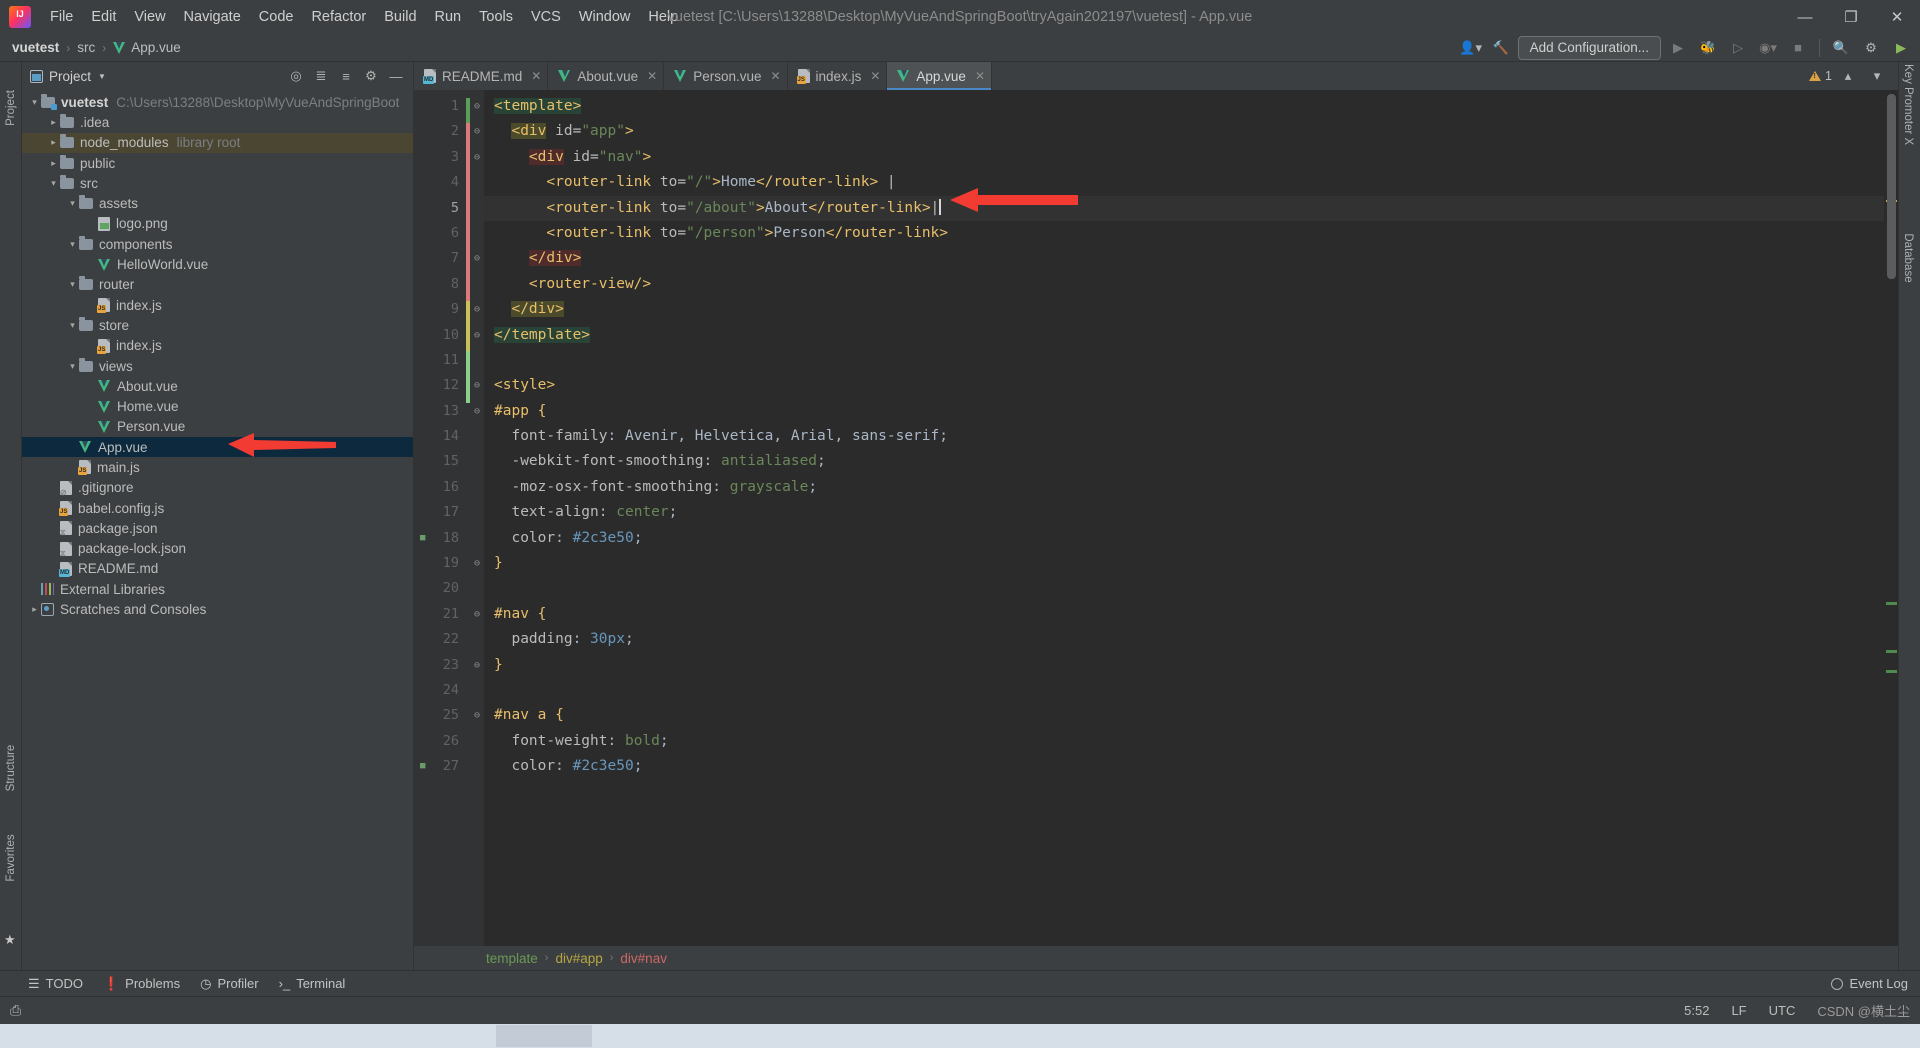  What do you see at coordinates (217, 569) in the screenshot?
I see `tree-row-readme-md: MD README.md` at bounding box center [217, 569].